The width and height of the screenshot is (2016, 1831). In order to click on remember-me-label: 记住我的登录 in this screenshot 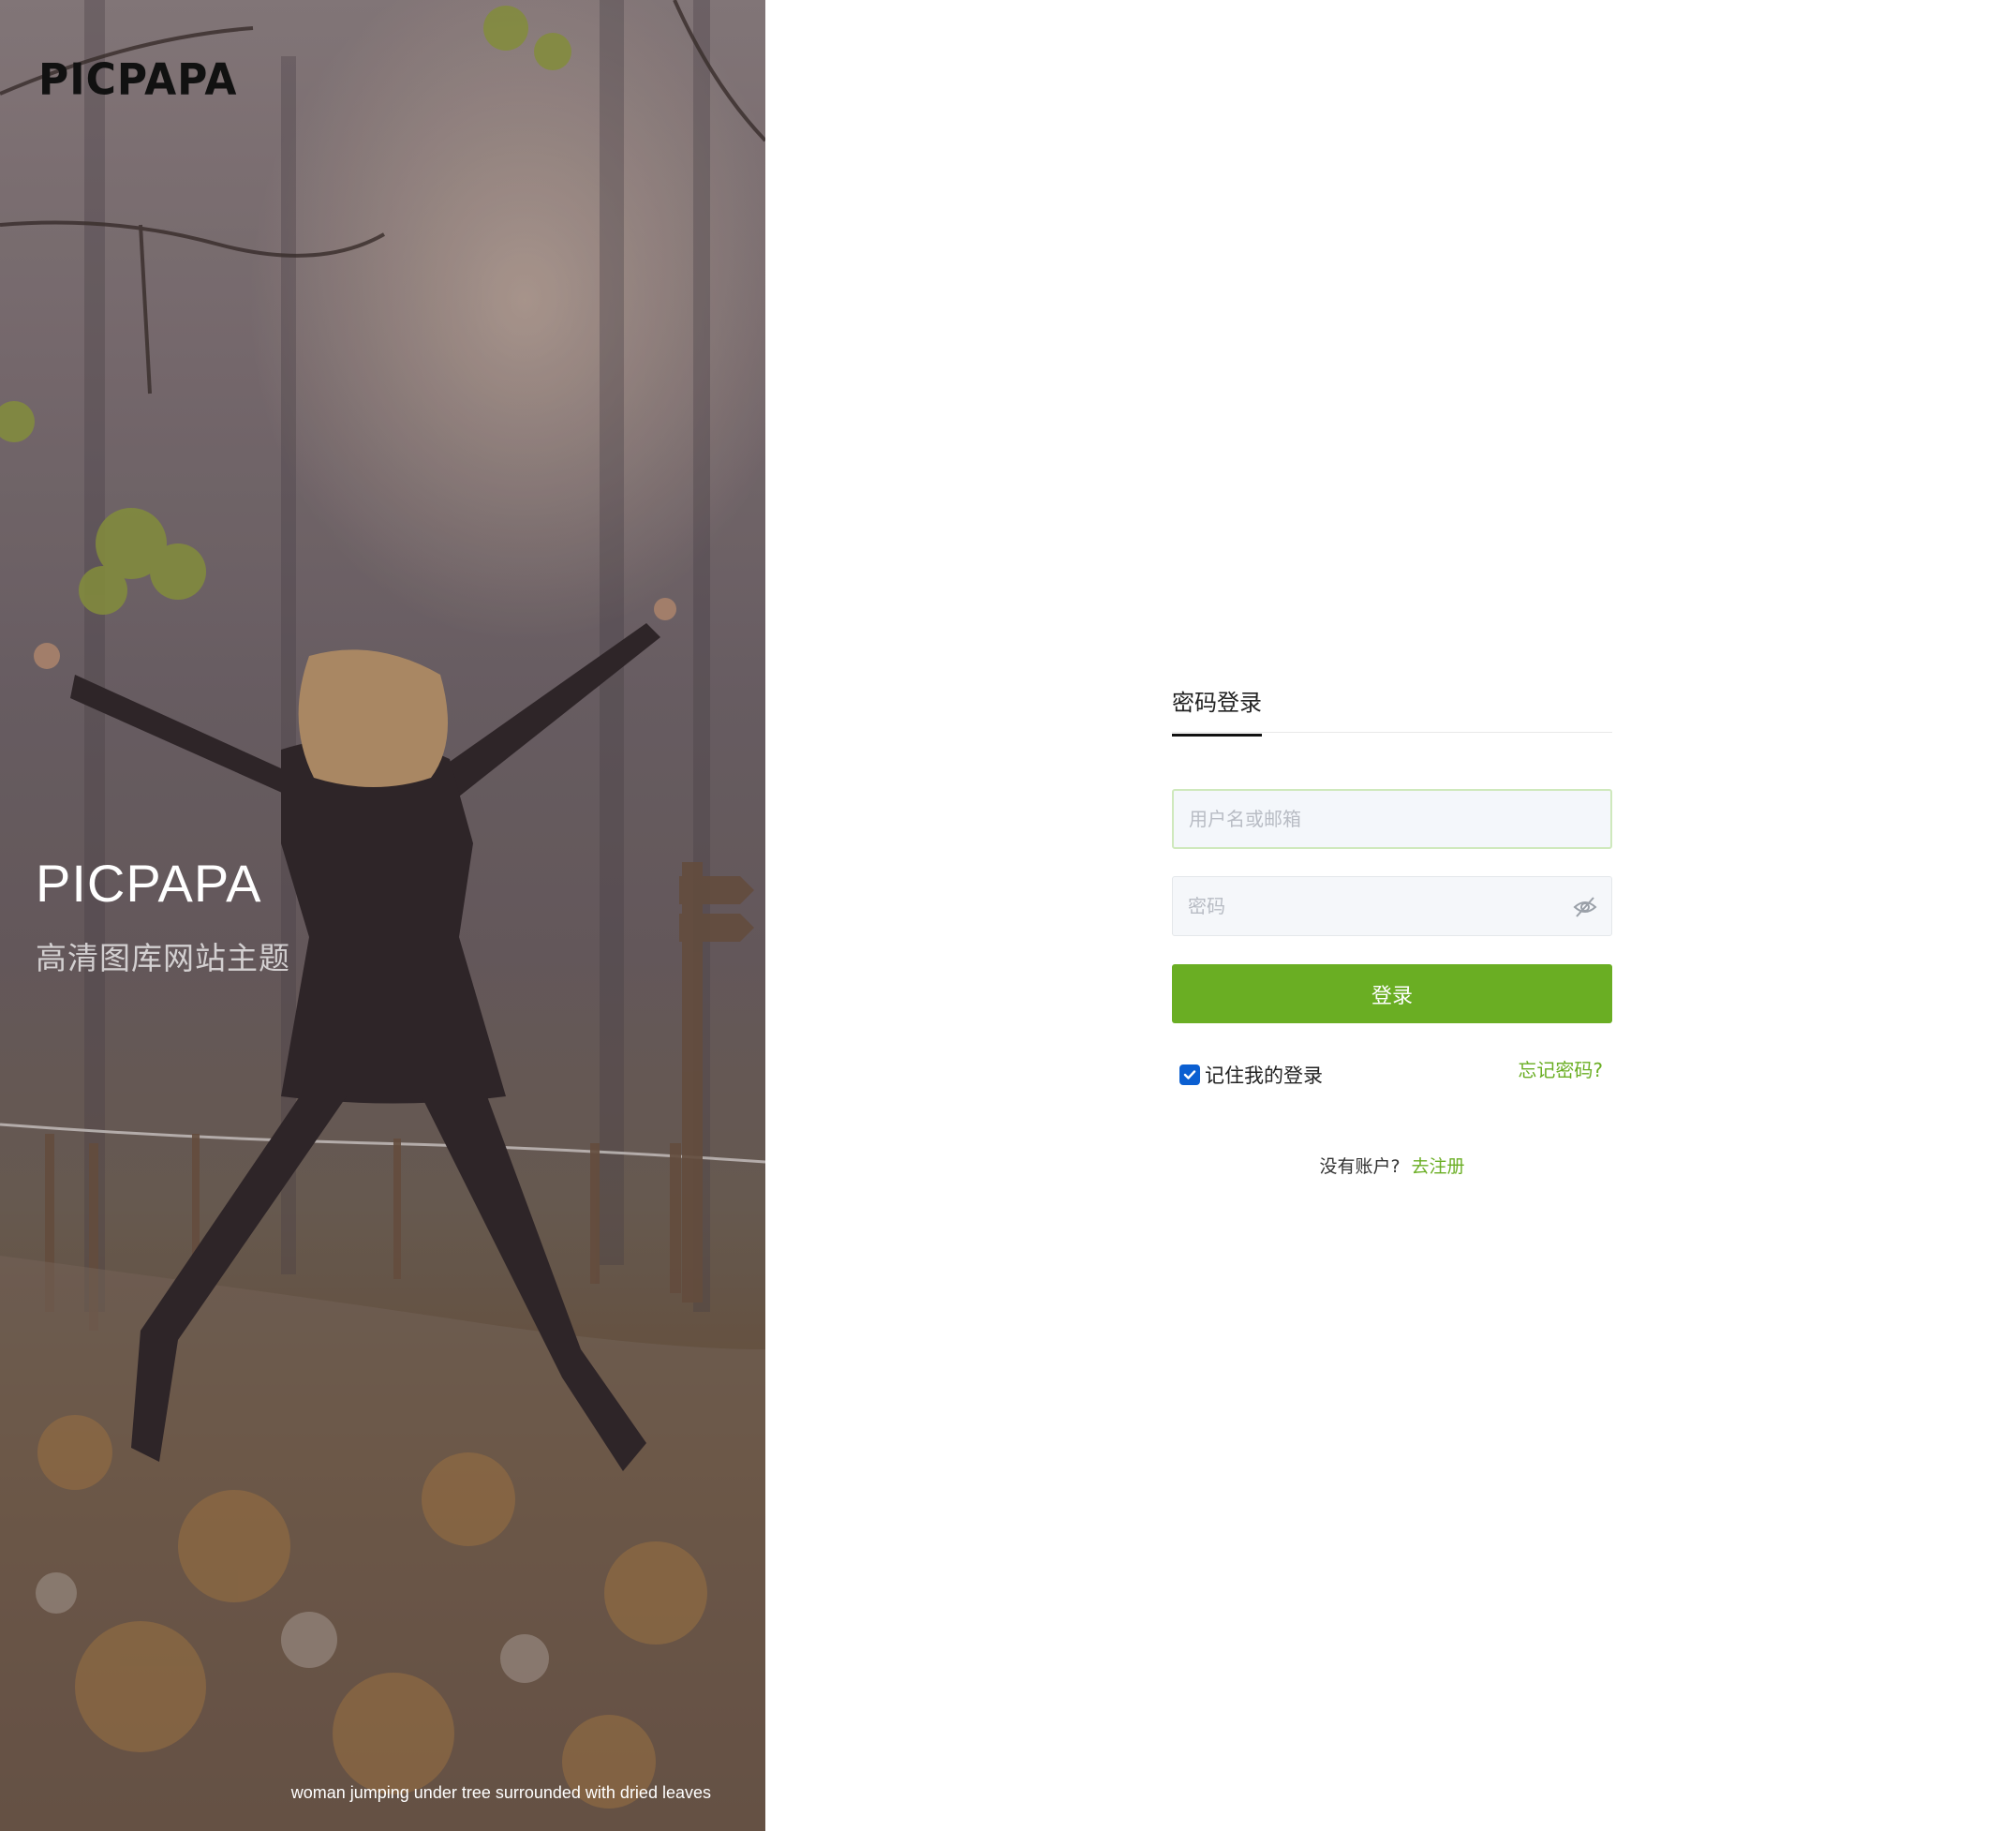, I will do `click(1264, 1075)`.